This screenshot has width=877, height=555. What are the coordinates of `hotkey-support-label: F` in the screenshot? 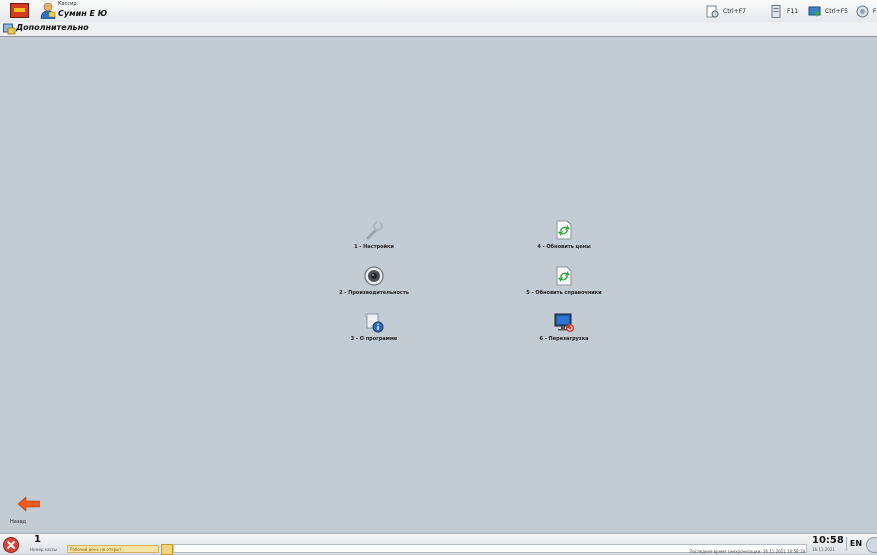 It's located at (875, 11).